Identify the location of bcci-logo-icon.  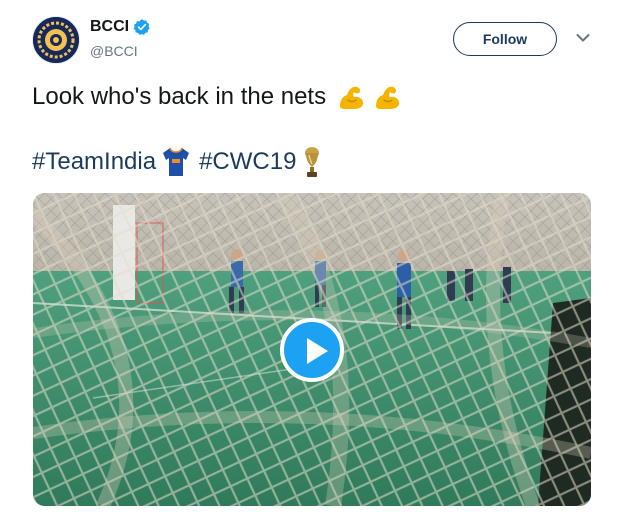
(56, 40).